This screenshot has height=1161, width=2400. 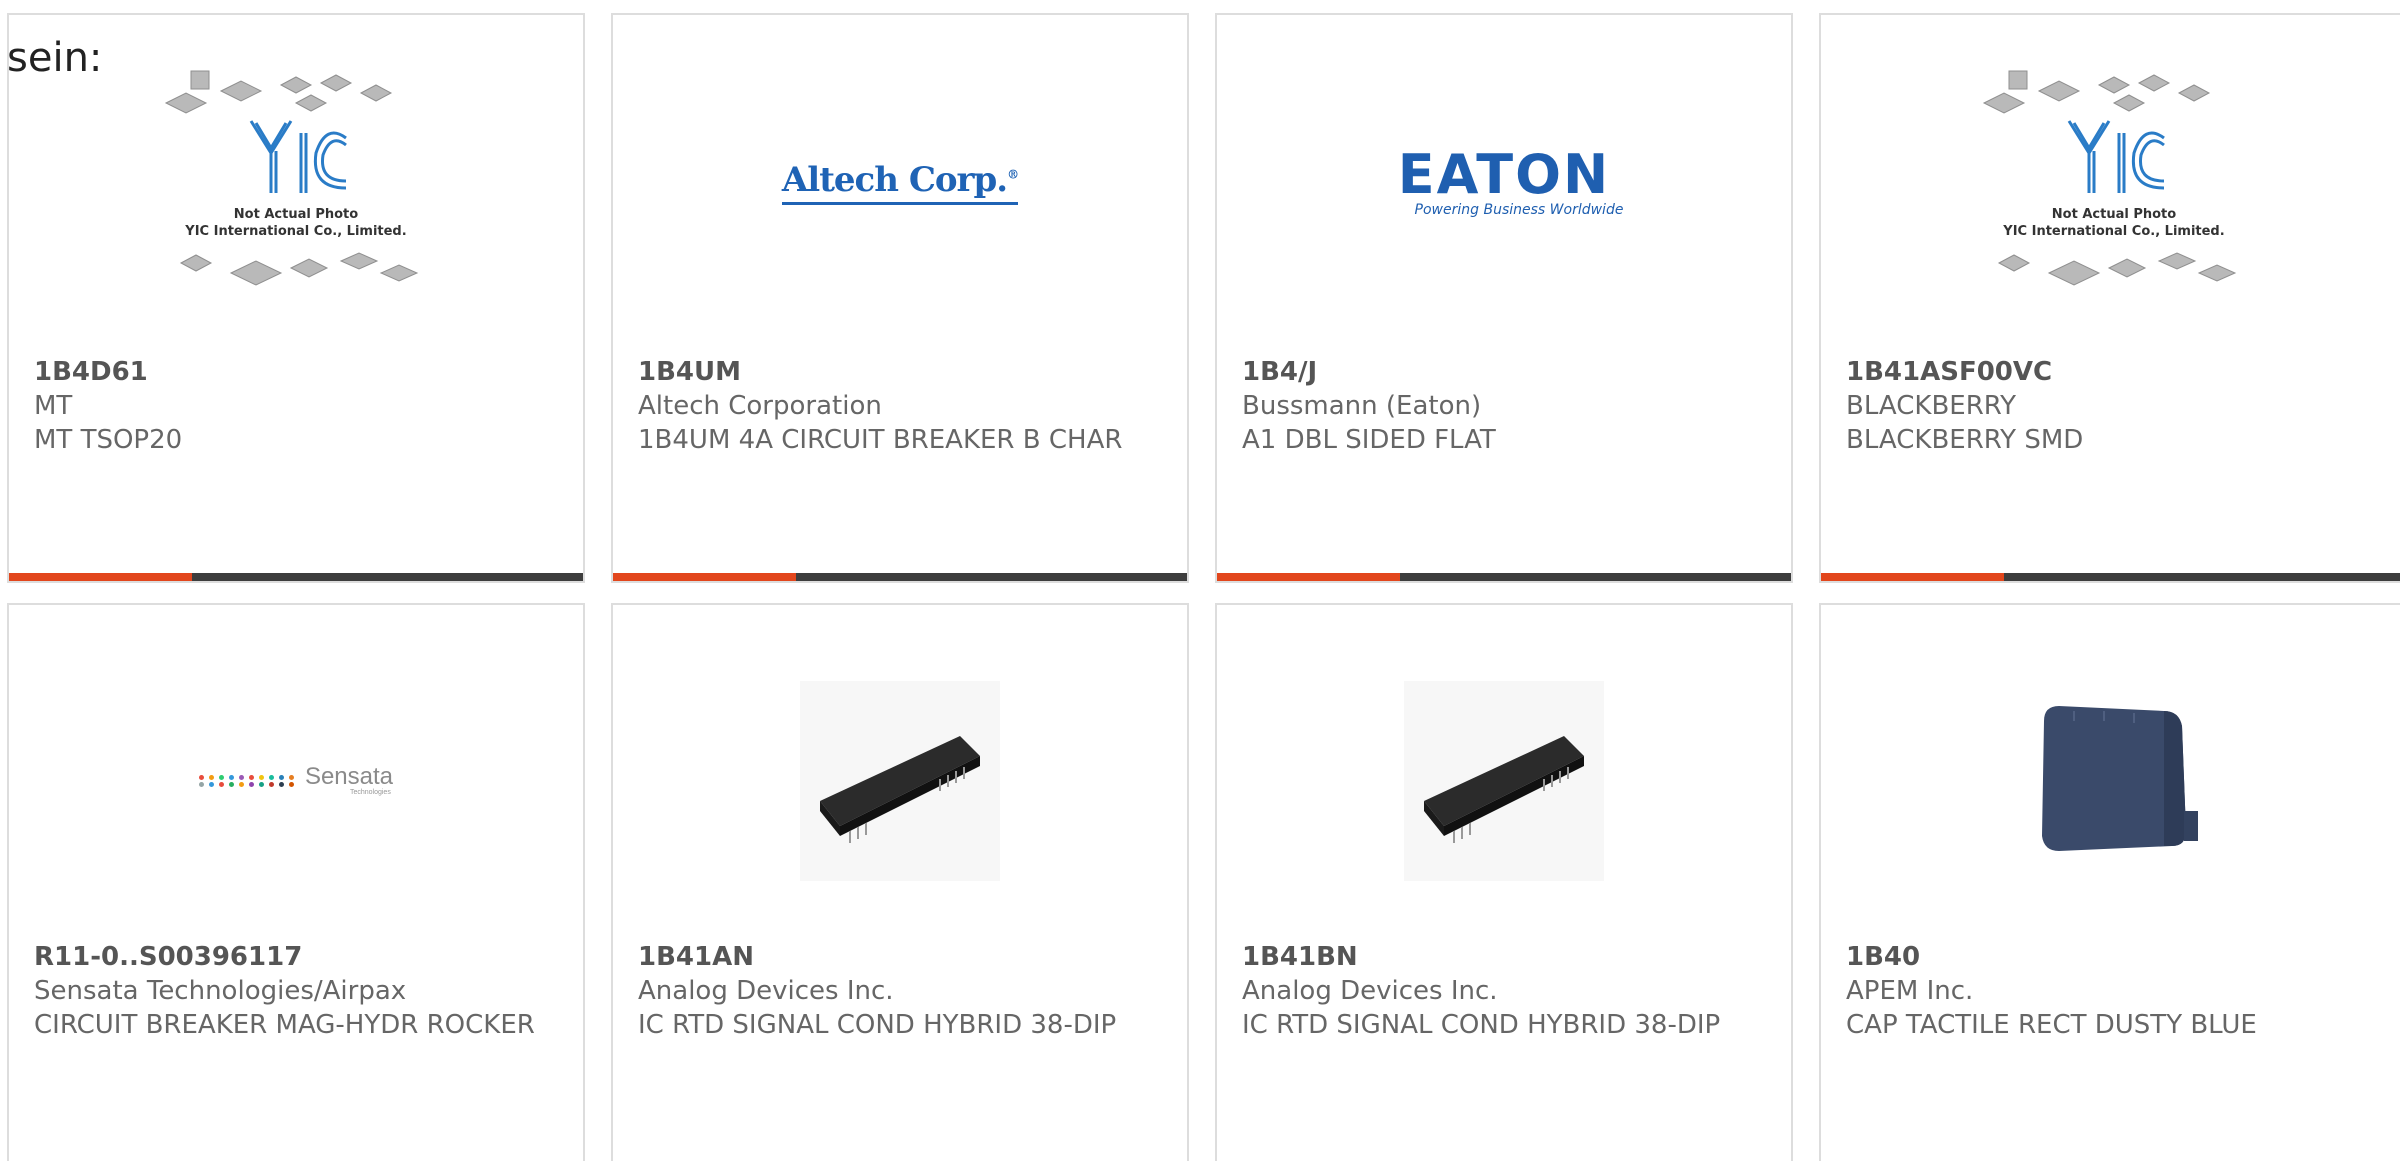 What do you see at coordinates (1362, 406) in the screenshot?
I see `manufacturer: Bussmann (Eaton)` at bounding box center [1362, 406].